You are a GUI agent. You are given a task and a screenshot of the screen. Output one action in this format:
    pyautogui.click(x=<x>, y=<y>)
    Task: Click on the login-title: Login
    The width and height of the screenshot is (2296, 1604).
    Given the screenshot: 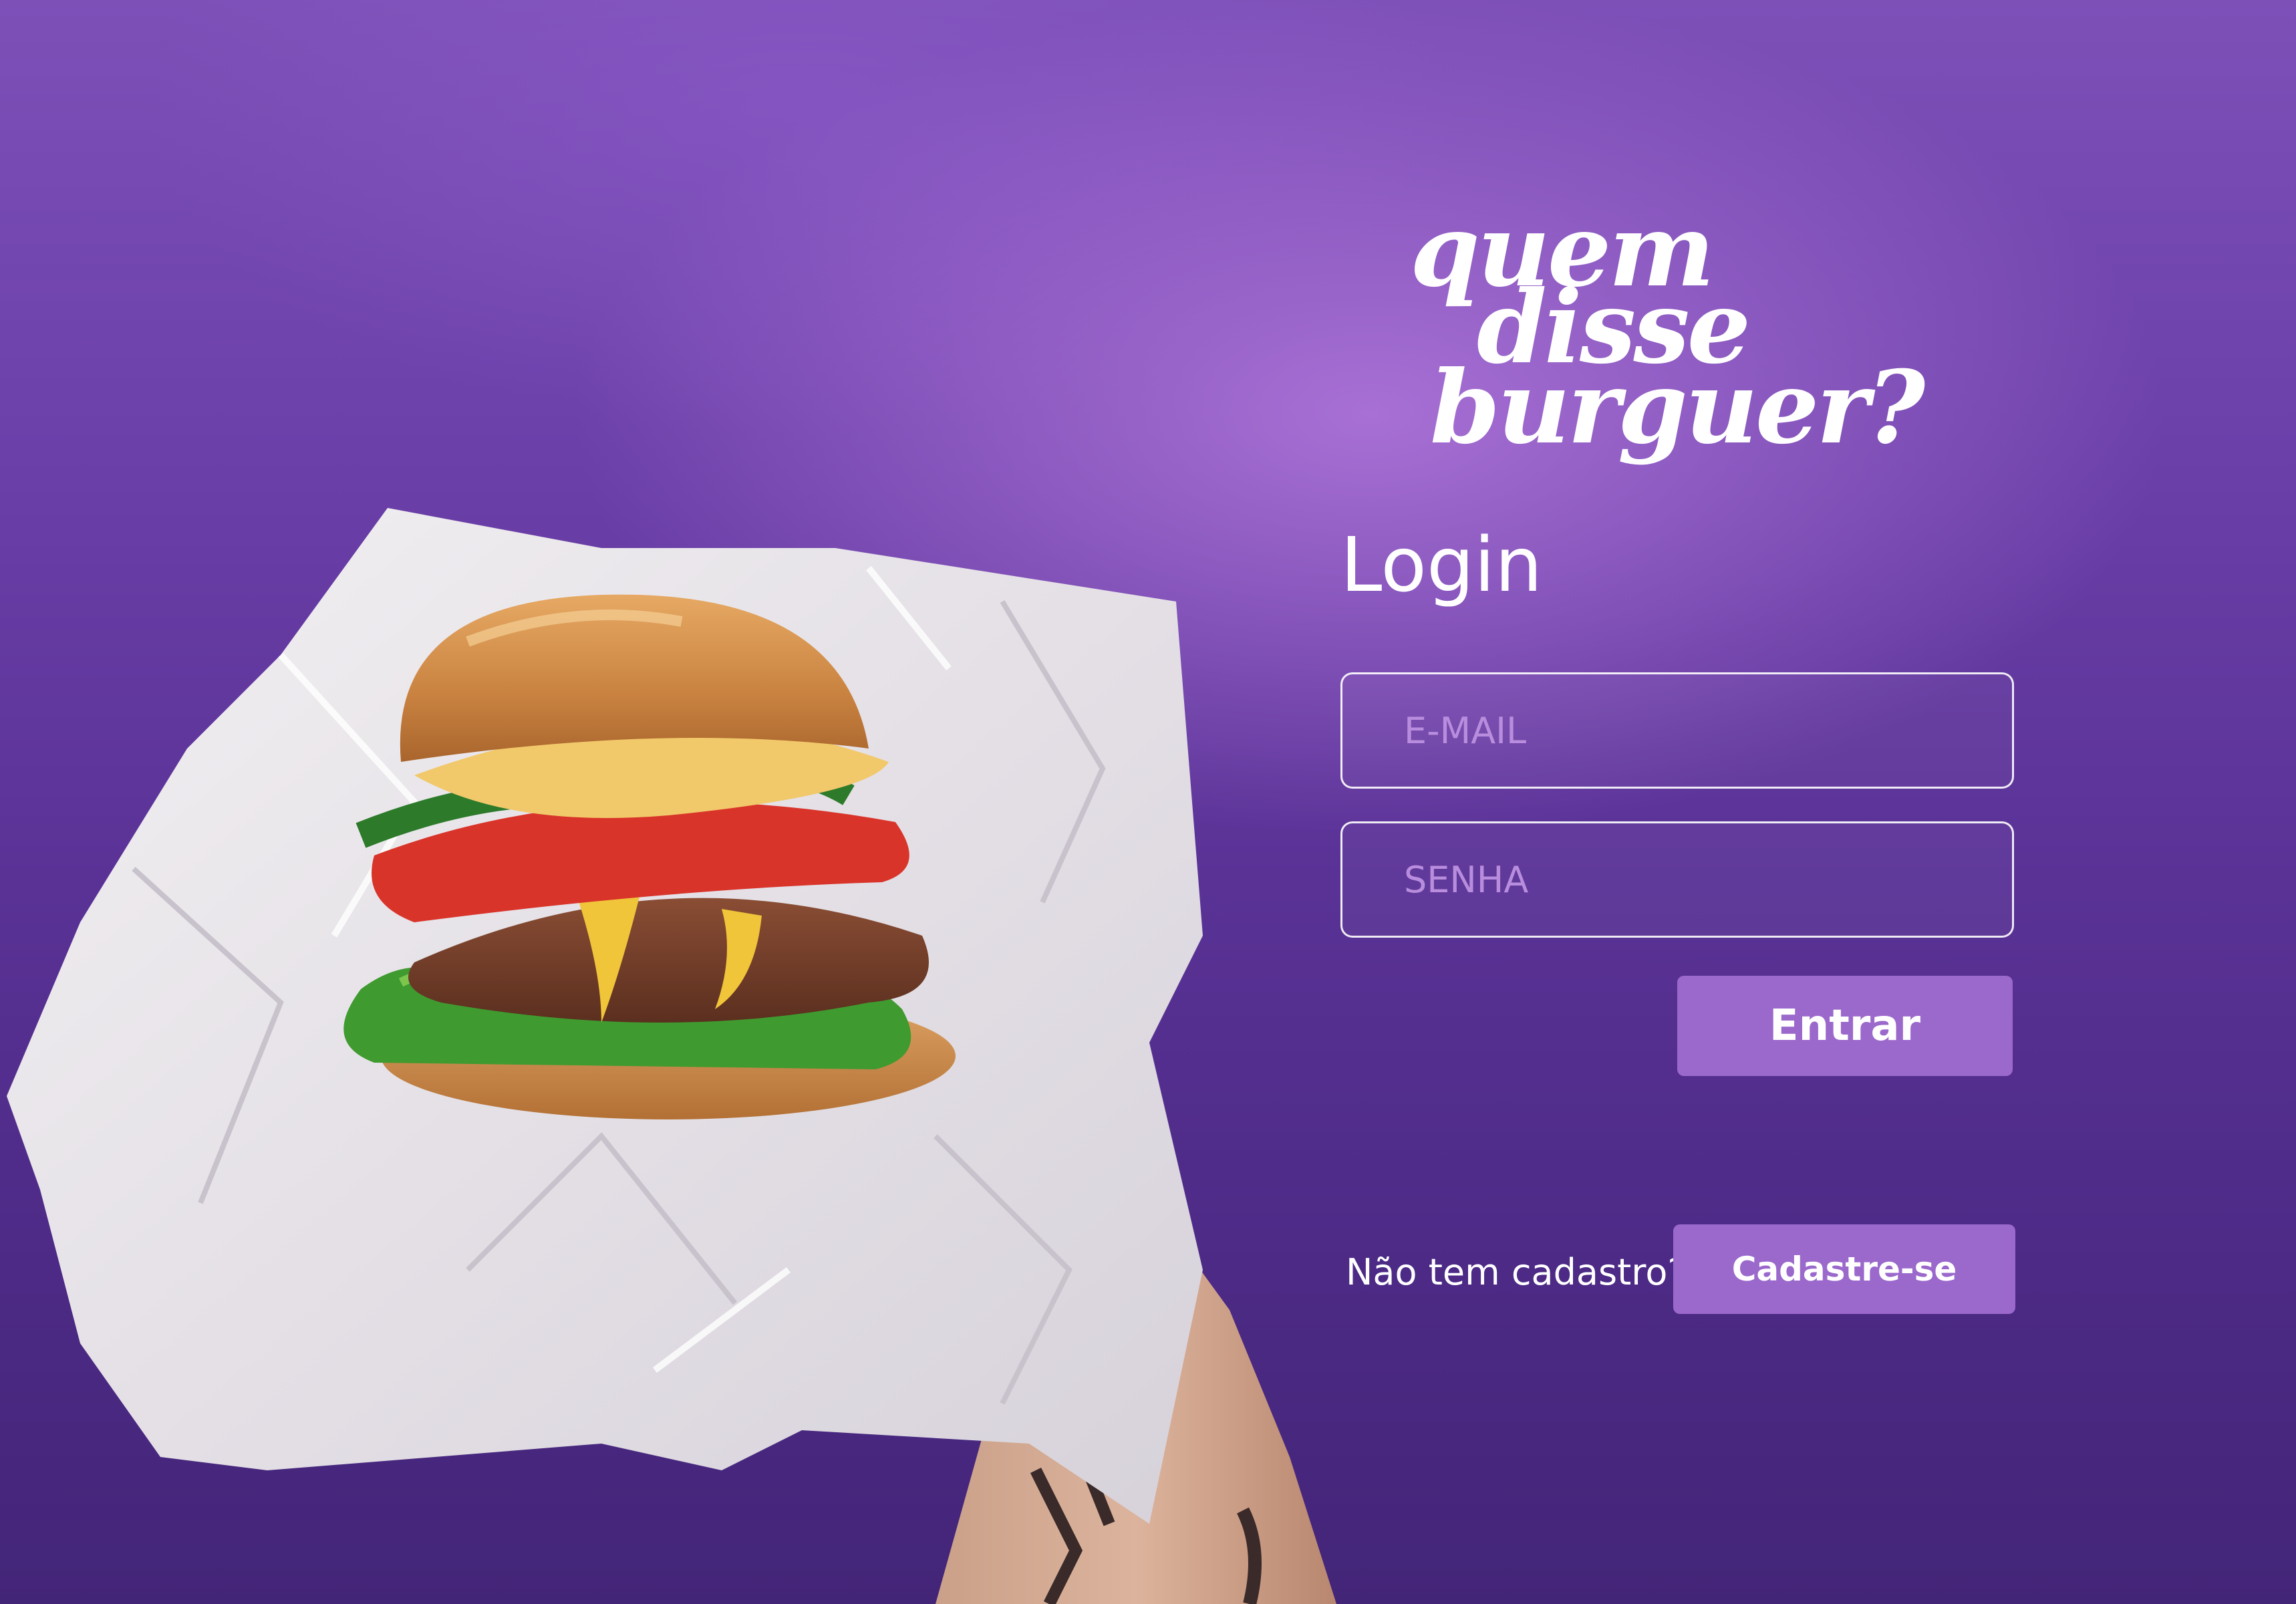 What is the action you would take?
    pyautogui.click(x=1441, y=565)
    